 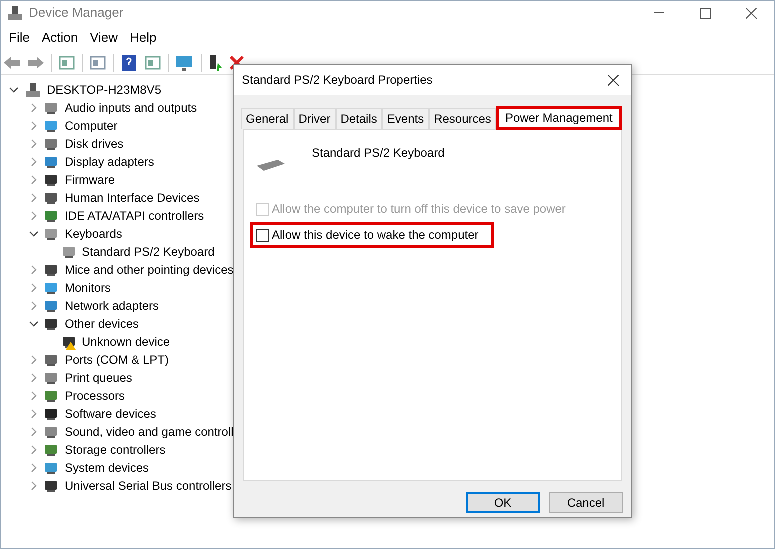 What do you see at coordinates (237, 63) in the screenshot?
I see `uninstall-x-icon` at bounding box center [237, 63].